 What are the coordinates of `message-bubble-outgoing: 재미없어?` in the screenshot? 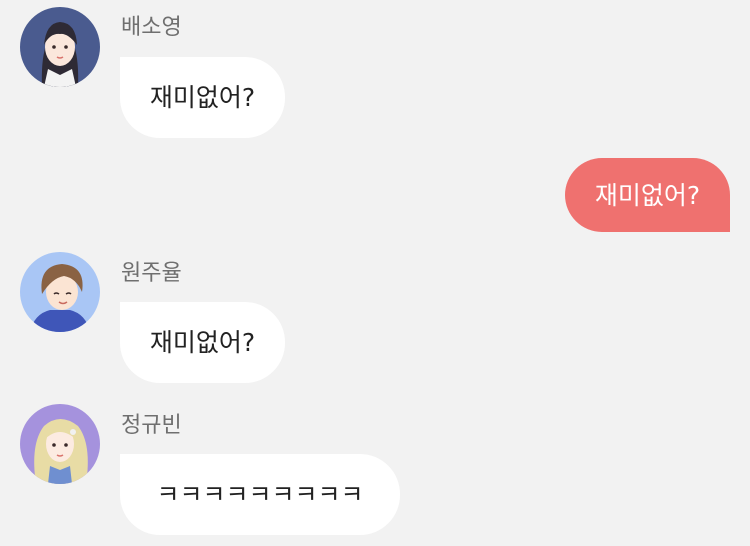 It's located at (647, 195).